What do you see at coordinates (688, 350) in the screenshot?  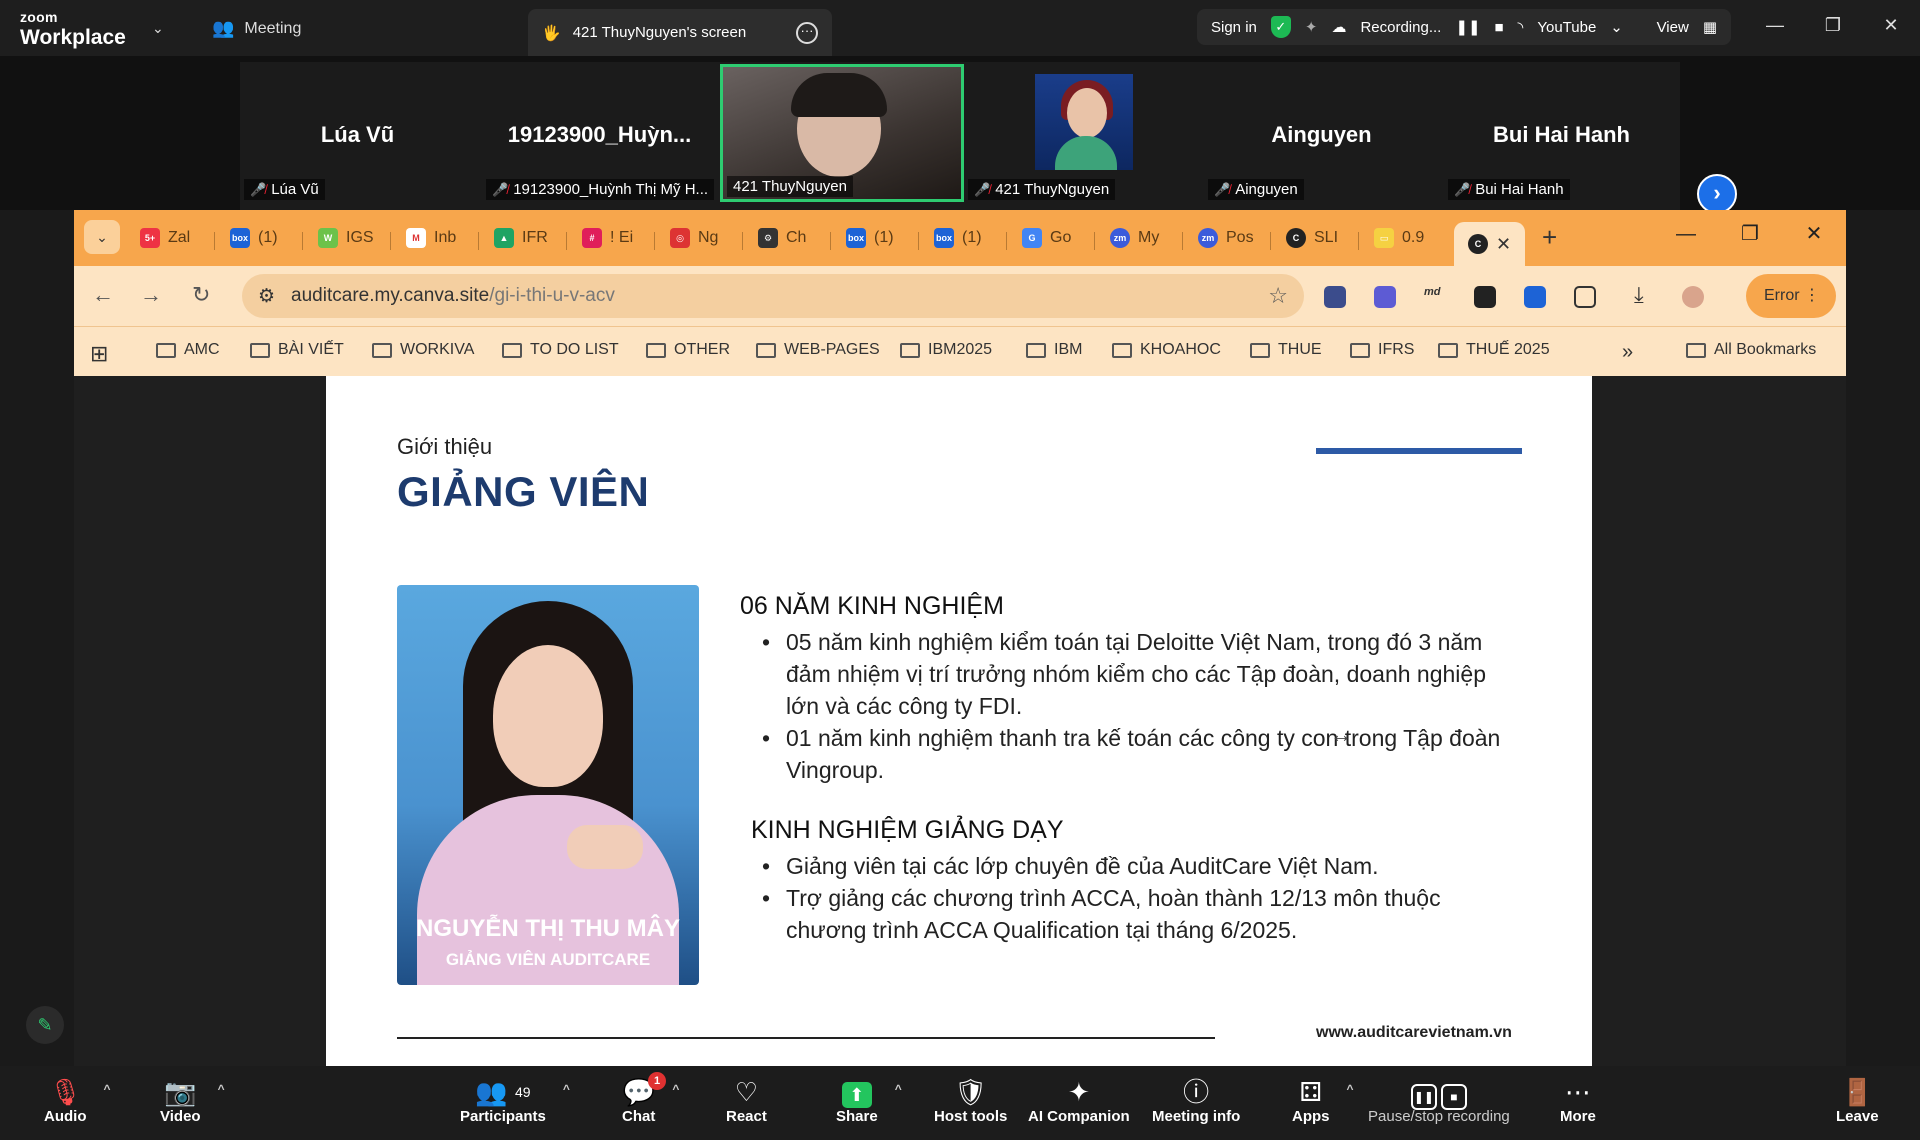 I see `bookmark-folder: OTHER` at bounding box center [688, 350].